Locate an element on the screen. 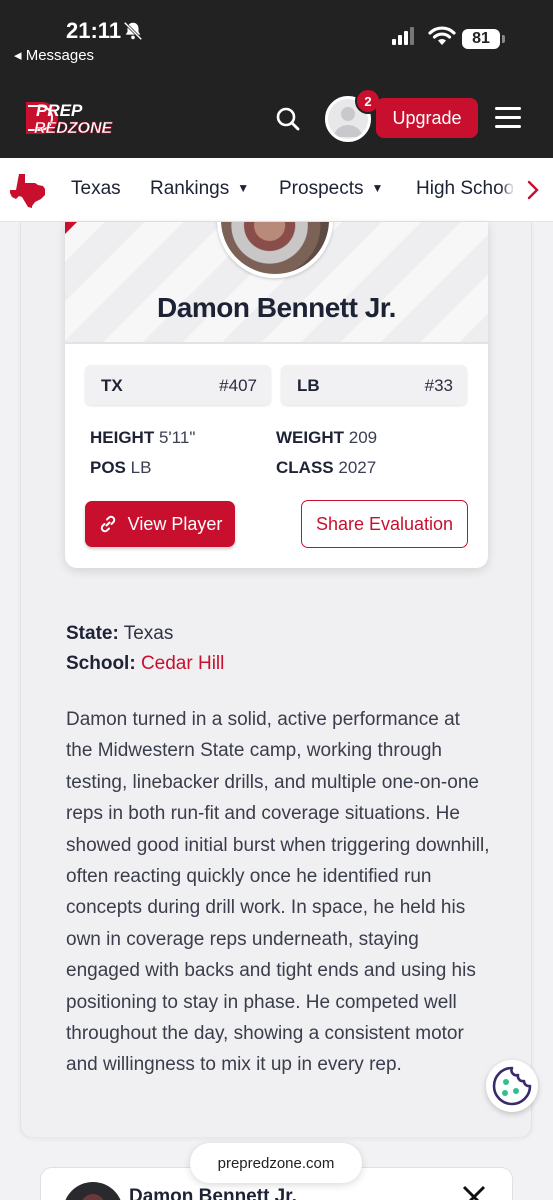 The height and width of the screenshot is (1200, 553). prep-redzone-logo: PREP REDZONE is located at coordinates (76, 118).